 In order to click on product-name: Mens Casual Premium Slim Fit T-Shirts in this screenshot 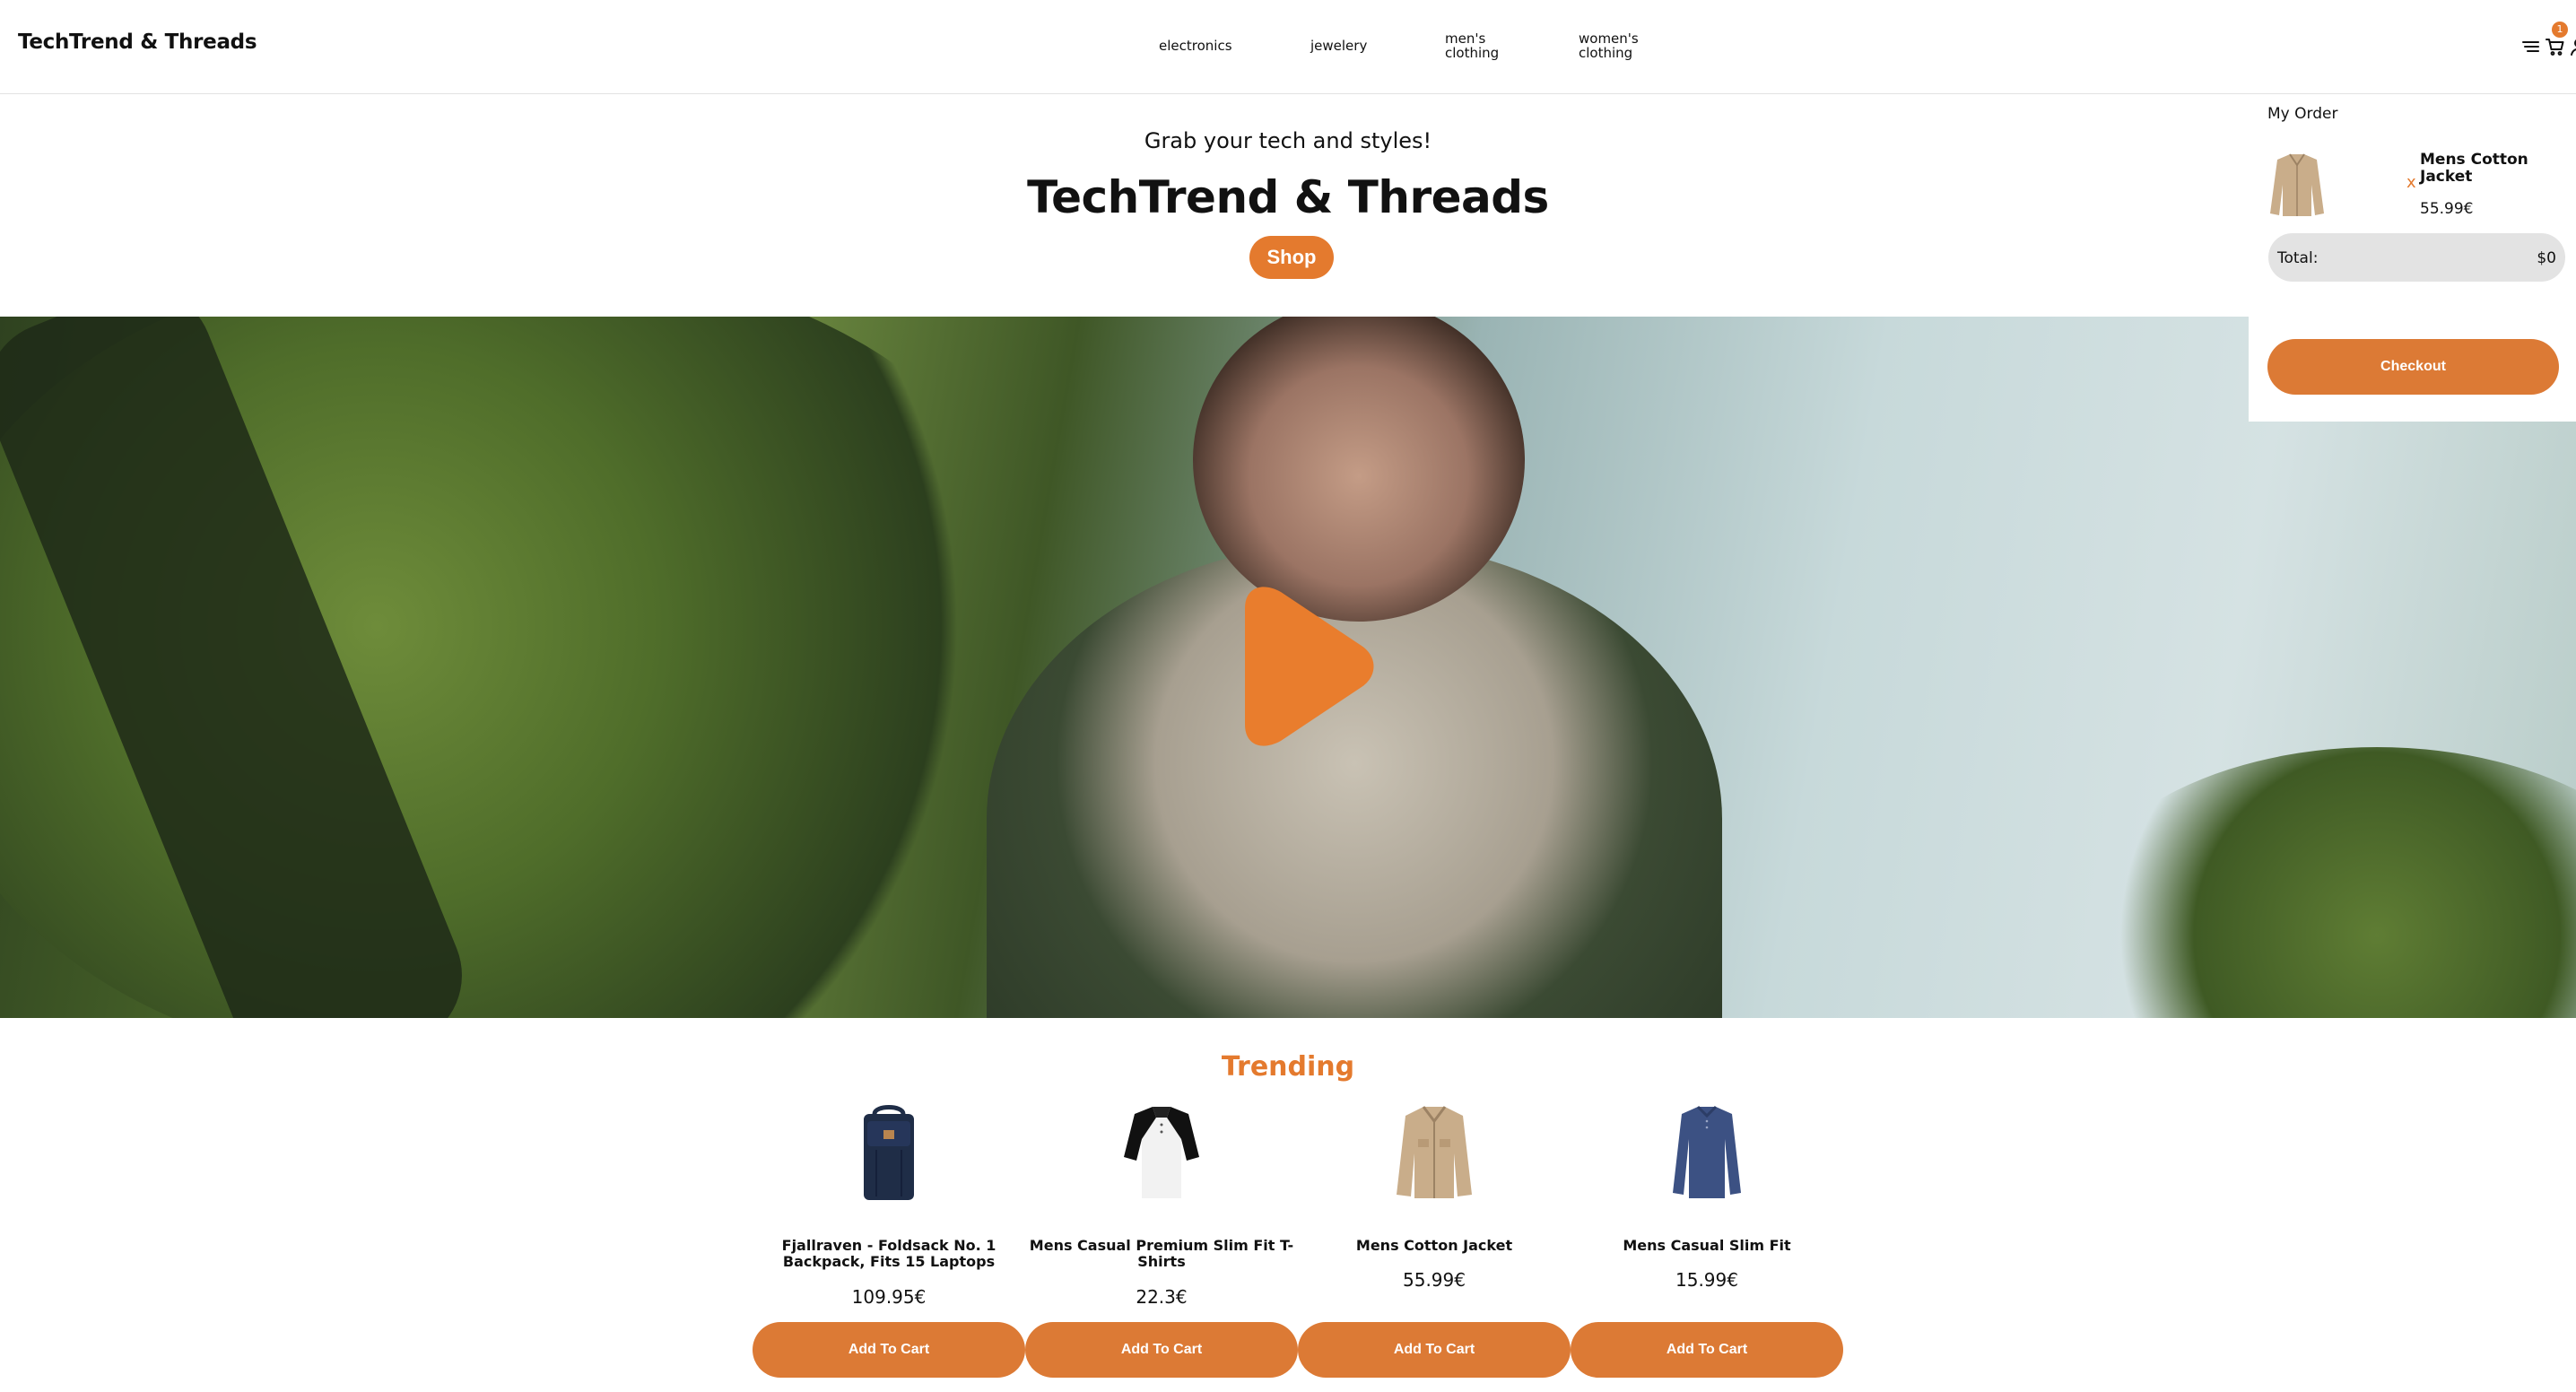, I will do `click(1161, 1254)`.